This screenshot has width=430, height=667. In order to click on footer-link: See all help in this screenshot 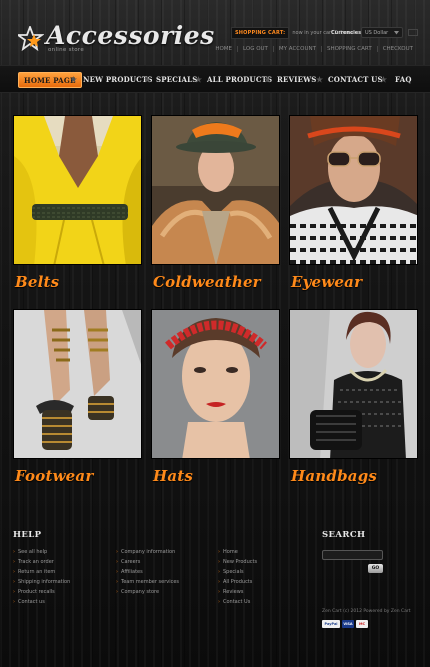, I will do `click(41, 552)`.